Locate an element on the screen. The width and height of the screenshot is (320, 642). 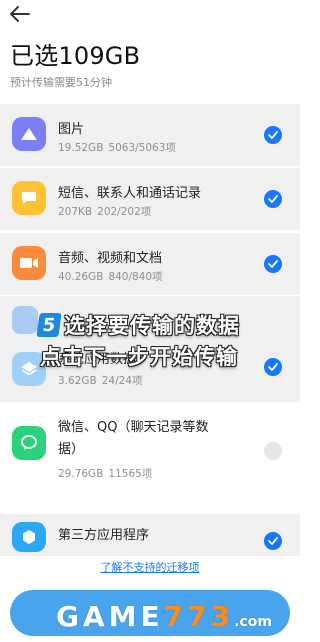
list-item-photos: 图片 19.52GB 5063/5063项 is located at coordinates (150, 135).